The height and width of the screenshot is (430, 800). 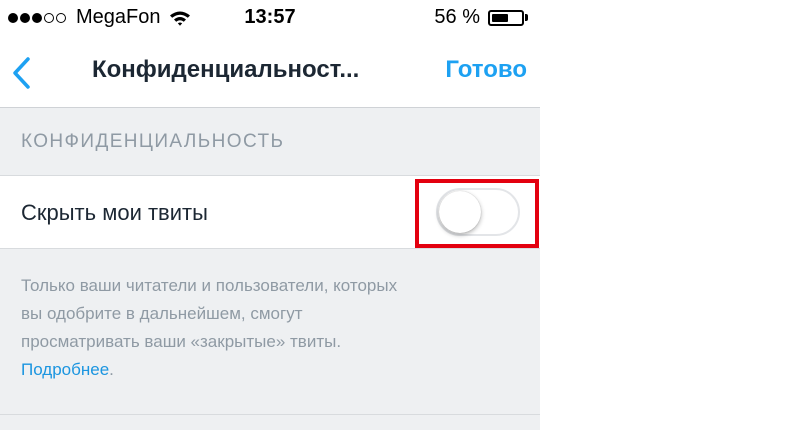 What do you see at coordinates (65, 369) in the screenshot?
I see `learn-more-link: Подробнее` at bounding box center [65, 369].